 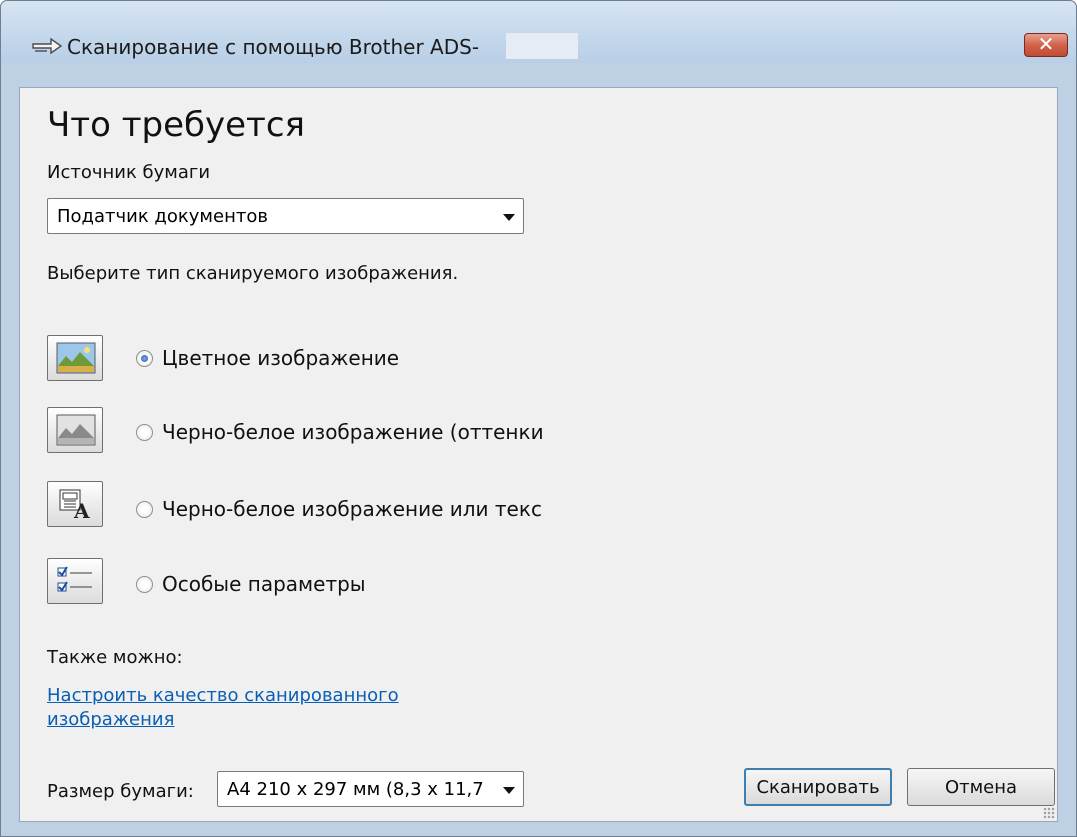 What do you see at coordinates (358, 789) in the screenshot?
I see `paper-size-value: A4 210 x 297 мм (8,3 x 11,7 дюйма)` at bounding box center [358, 789].